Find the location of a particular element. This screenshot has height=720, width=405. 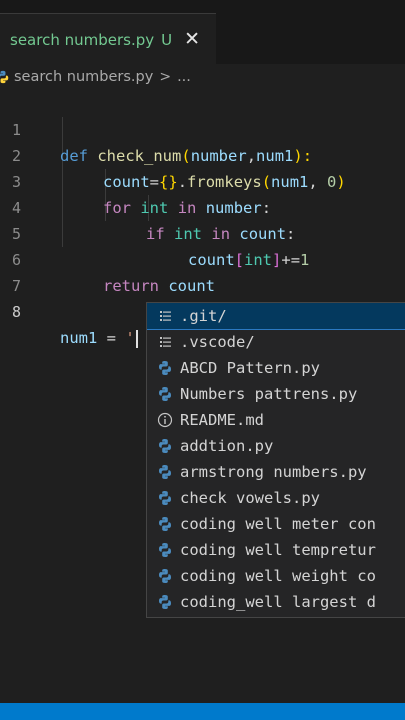

suggestion-item: coding well tempretur is located at coordinates (276, 550).